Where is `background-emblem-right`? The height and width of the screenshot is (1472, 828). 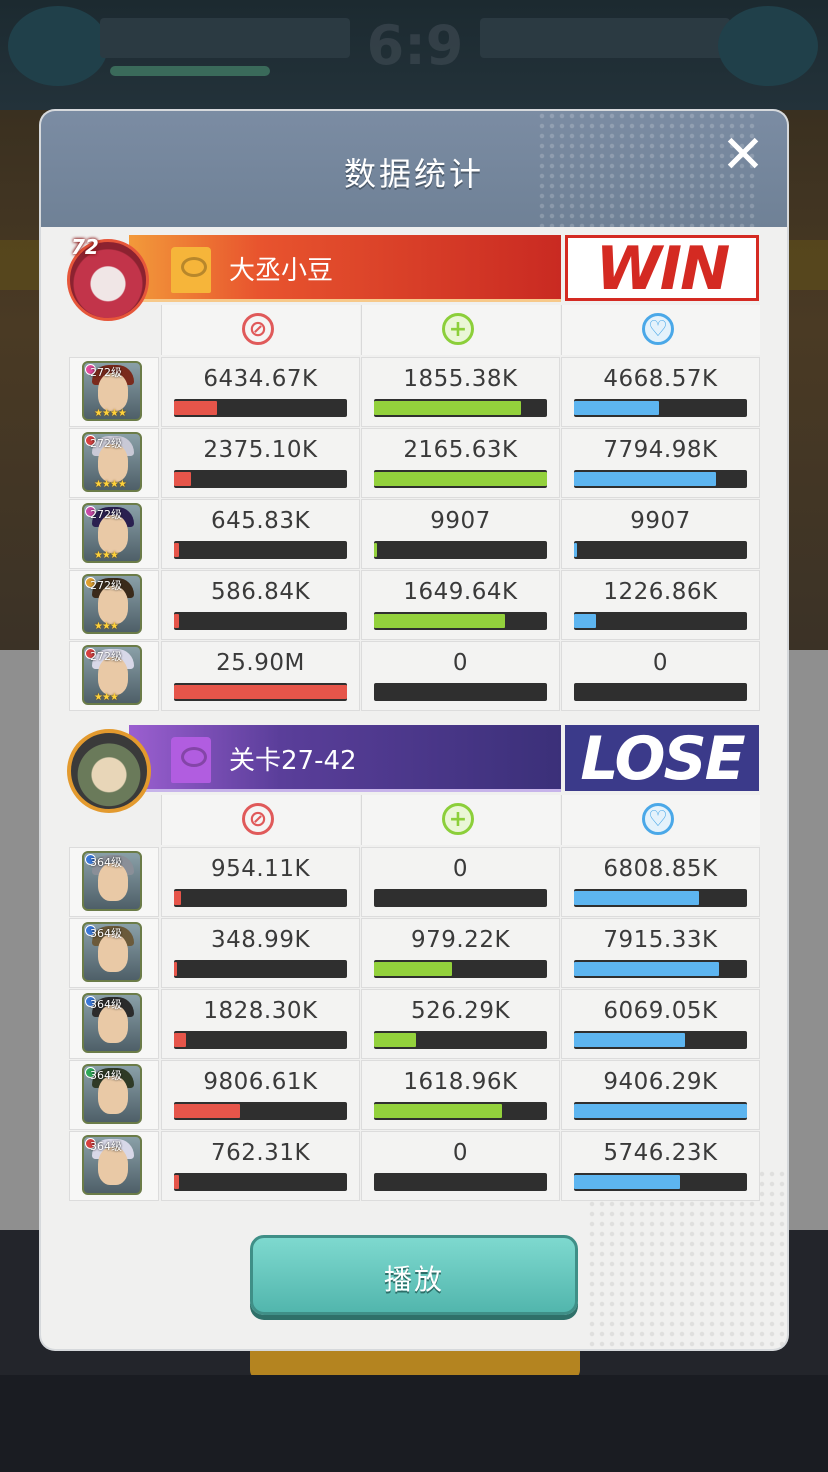
background-emblem-right is located at coordinates (768, 46).